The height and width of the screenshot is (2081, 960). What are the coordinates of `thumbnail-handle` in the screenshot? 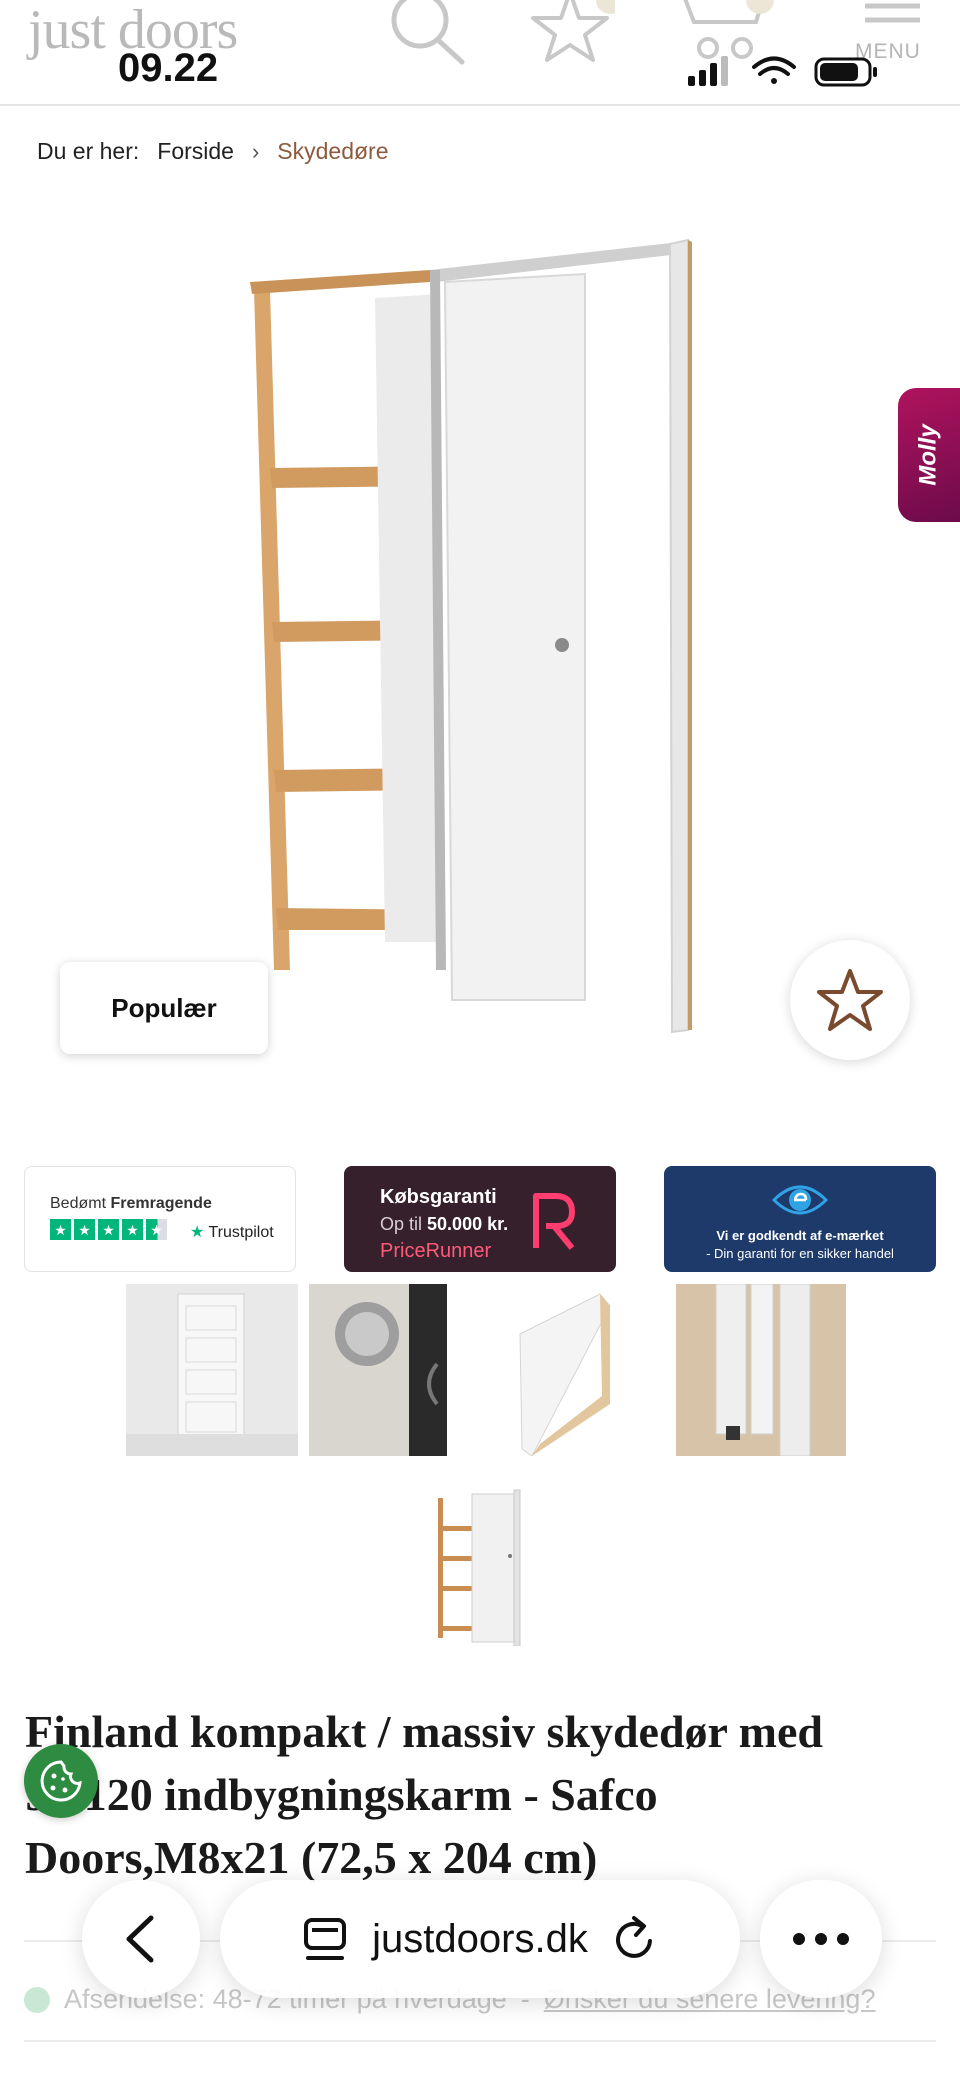 It's located at (378, 1370).